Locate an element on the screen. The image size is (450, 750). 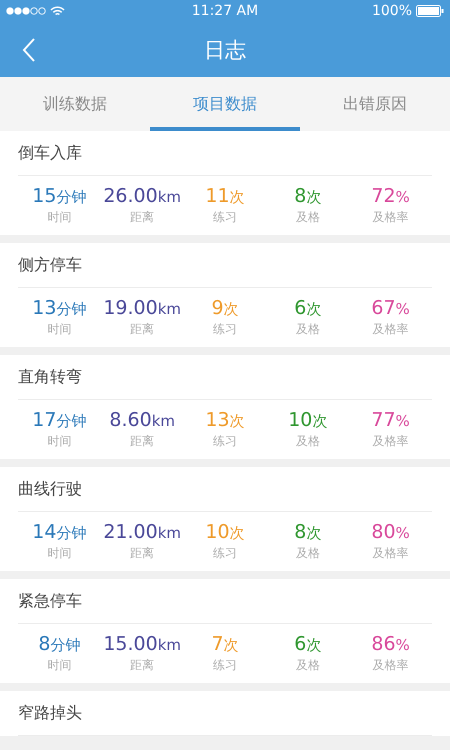
project-title: 侧方停车 is located at coordinates (225, 265).